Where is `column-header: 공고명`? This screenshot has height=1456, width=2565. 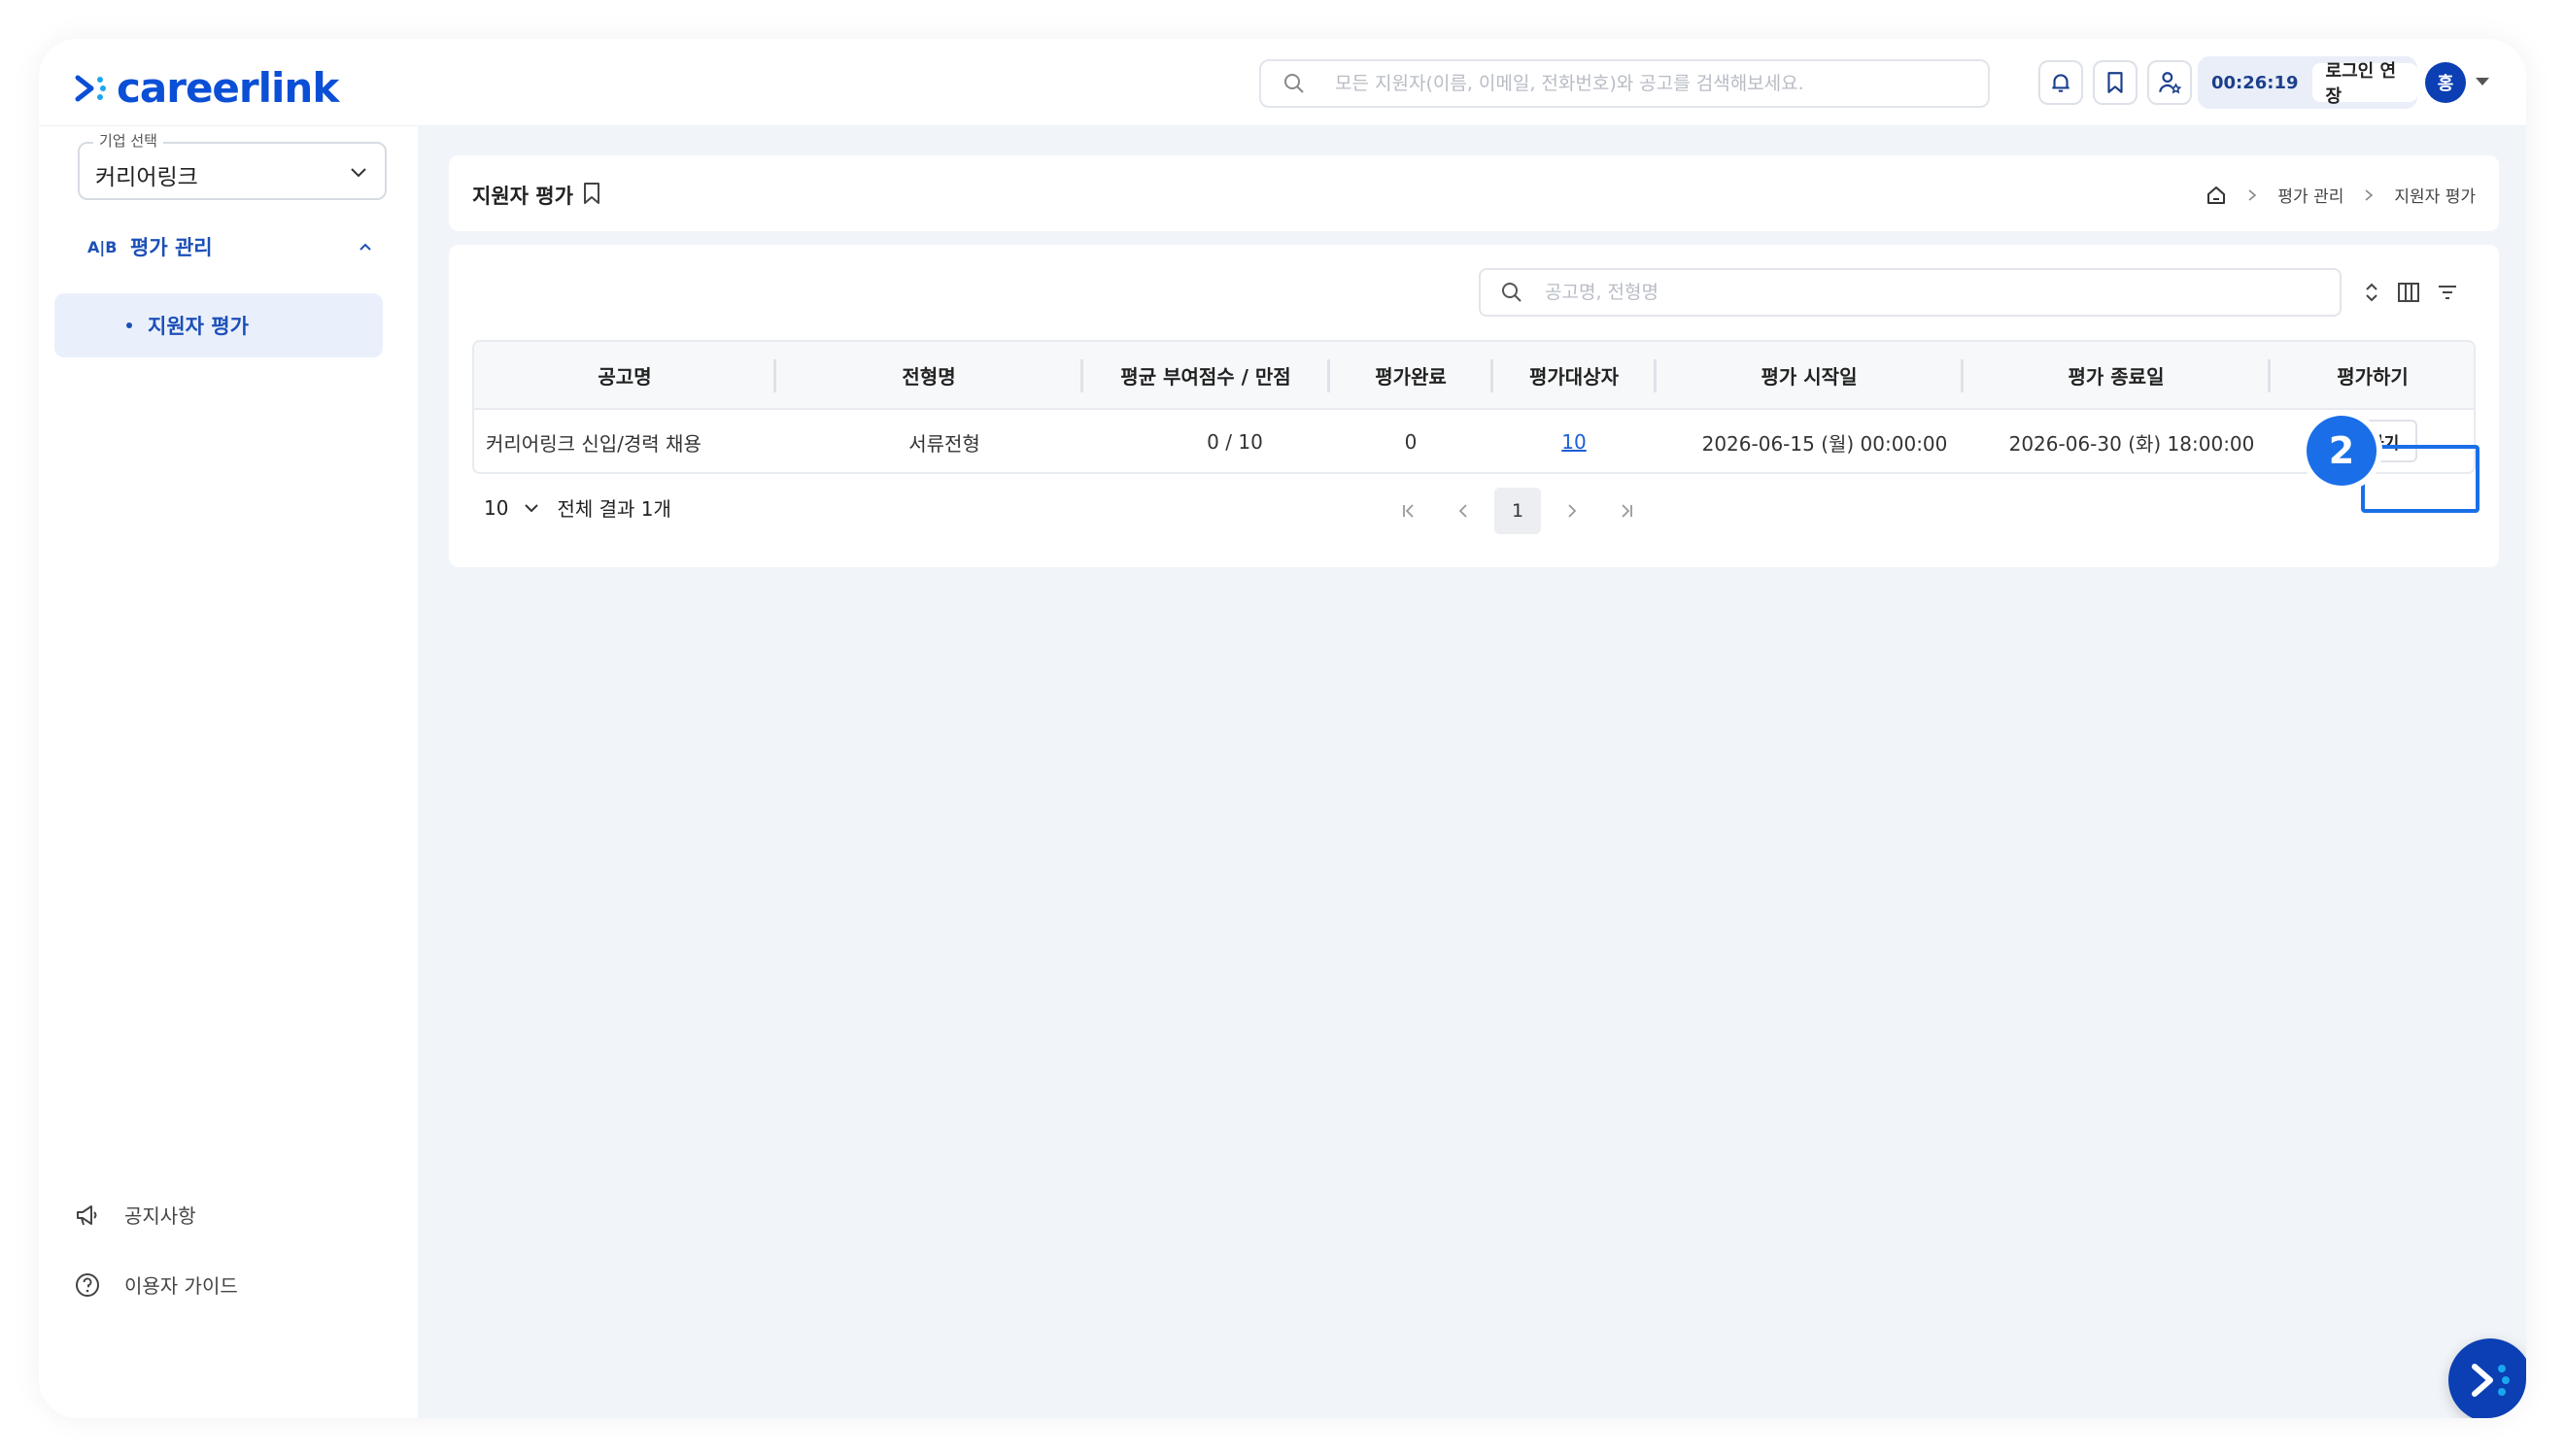 column-header: 공고명 is located at coordinates (624, 375).